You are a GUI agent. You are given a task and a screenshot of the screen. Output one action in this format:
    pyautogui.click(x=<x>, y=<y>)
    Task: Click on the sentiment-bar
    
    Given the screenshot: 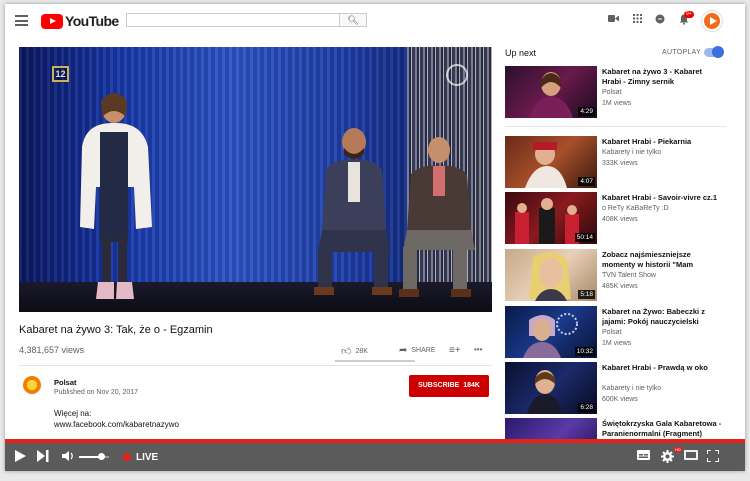 What is the action you would take?
    pyautogui.click(x=375, y=361)
    